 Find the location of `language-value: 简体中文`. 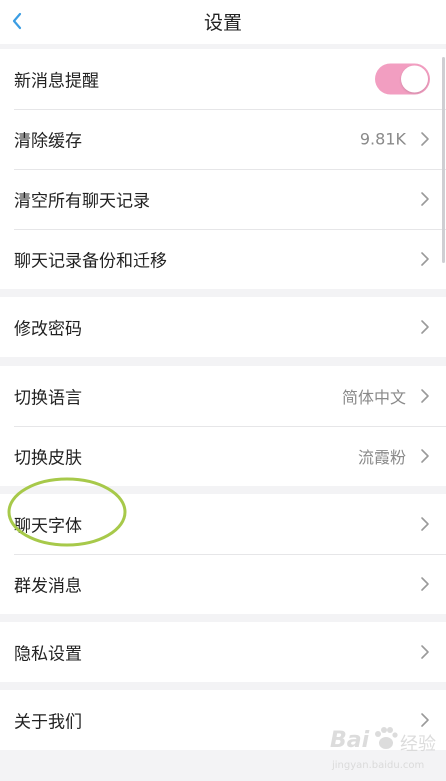

language-value: 简体中文 is located at coordinates (373, 397).